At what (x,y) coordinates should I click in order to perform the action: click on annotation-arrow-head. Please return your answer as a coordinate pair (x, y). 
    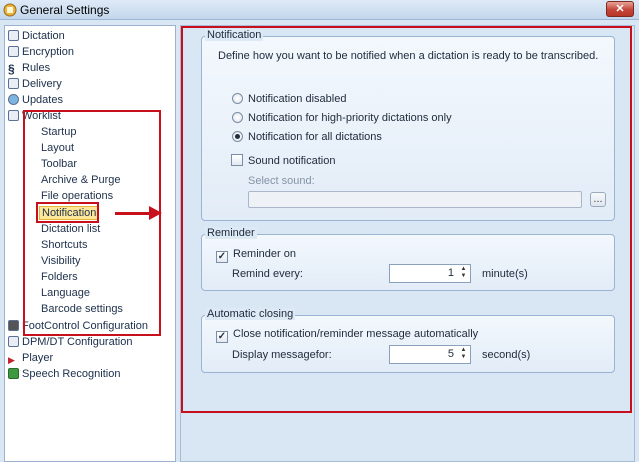
    Looking at the image, I should click on (155, 213).